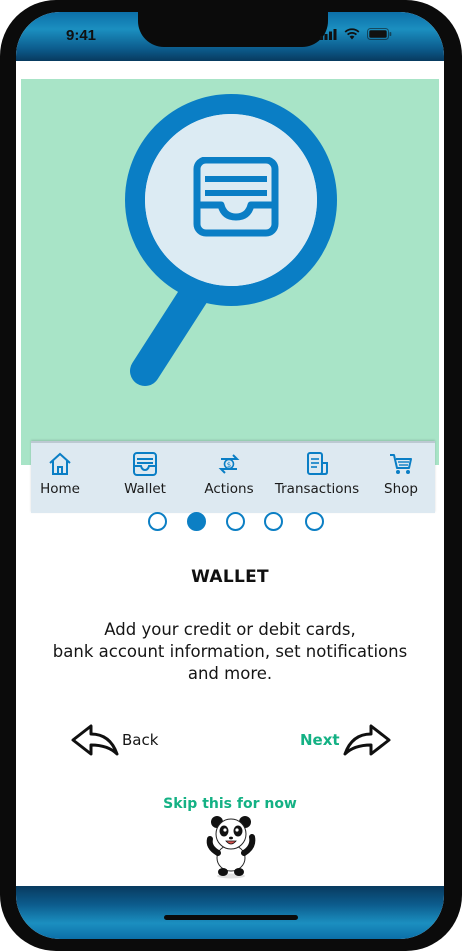  I want to click on skip-link: Skip this for now, so click(230, 804).